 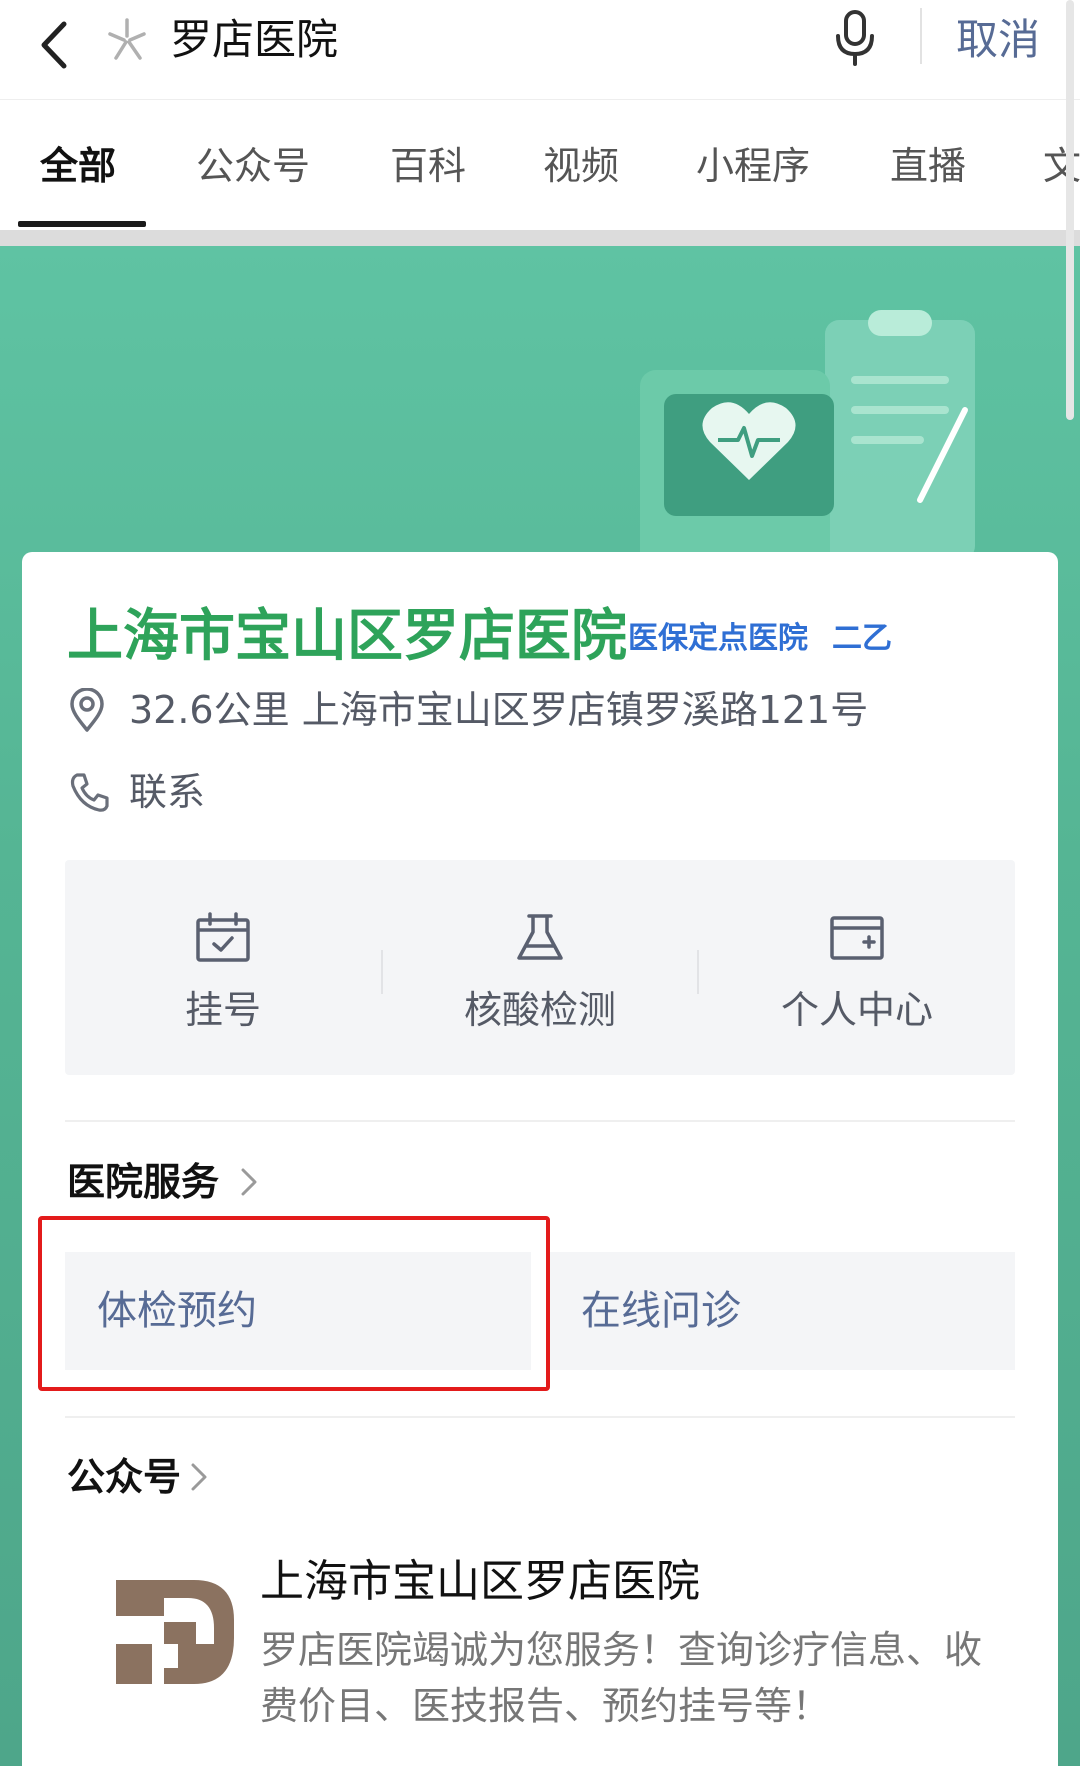 I want to click on search-tabs: 全部 公众号 百科 视频 小程序 直播 文, so click(x=540, y=165).